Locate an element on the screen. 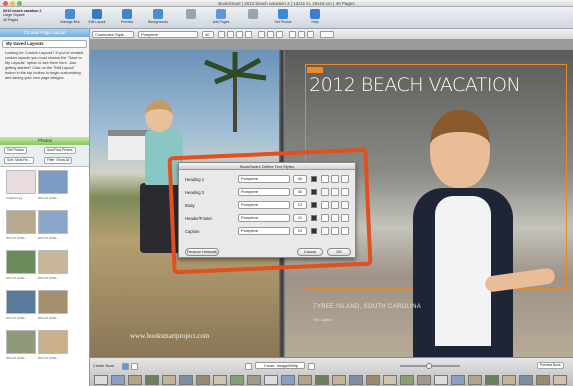  style-size-select: 11 is located at coordinates (300, 218).